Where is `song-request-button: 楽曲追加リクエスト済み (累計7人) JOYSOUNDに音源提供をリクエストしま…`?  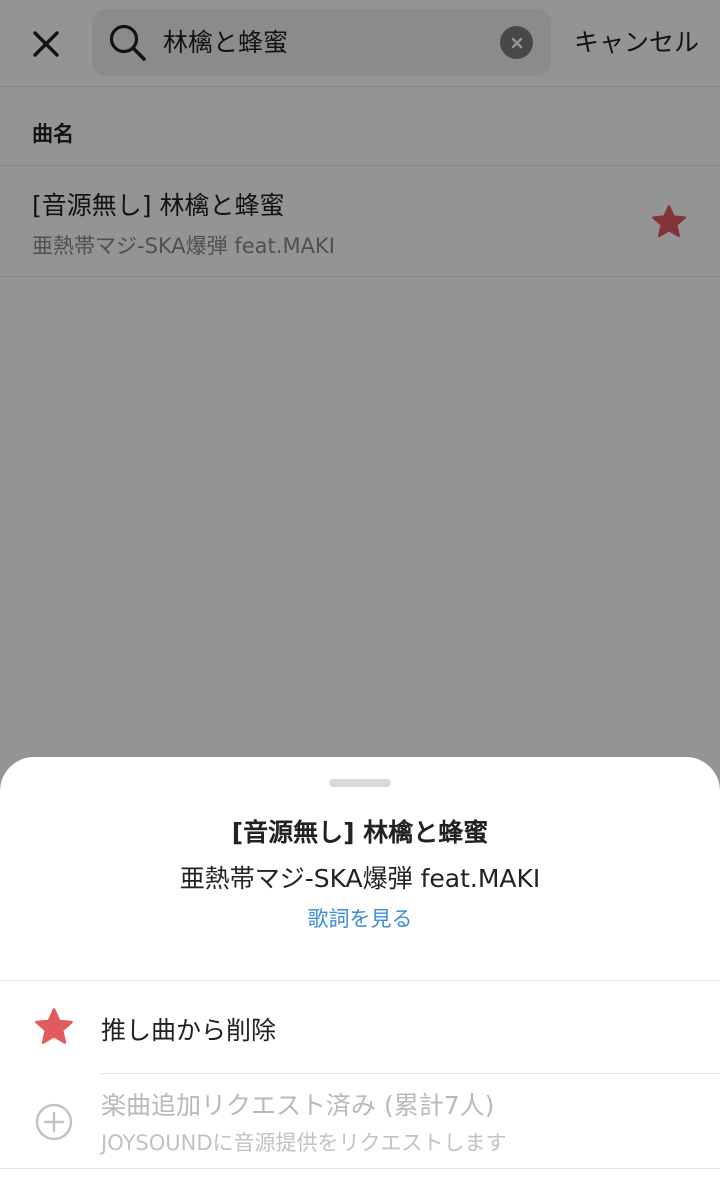 song-request-button: 楽曲追加リクエスト済み (累計7人) JOYSOUNDに音源提供をリクエストしま… is located at coordinates (360, 1121).